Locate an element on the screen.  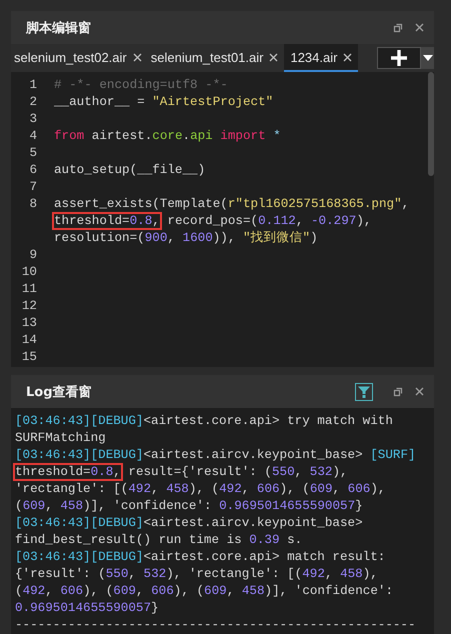
log-line: 'rectangle': [(492, 458), (492, 606), (609, 606), is located at coordinates (200, 489).